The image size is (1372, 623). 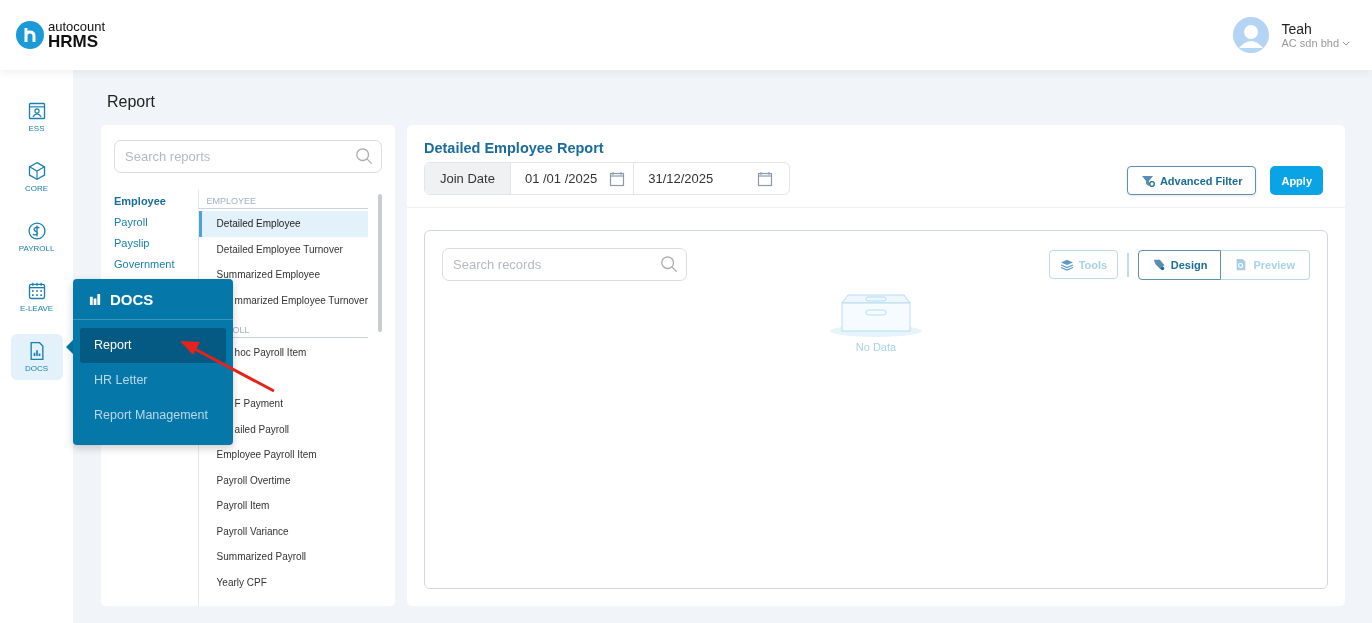 What do you see at coordinates (283, 455) in the screenshot?
I see `list-entry: Employee Payroll Item` at bounding box center [283, 455].